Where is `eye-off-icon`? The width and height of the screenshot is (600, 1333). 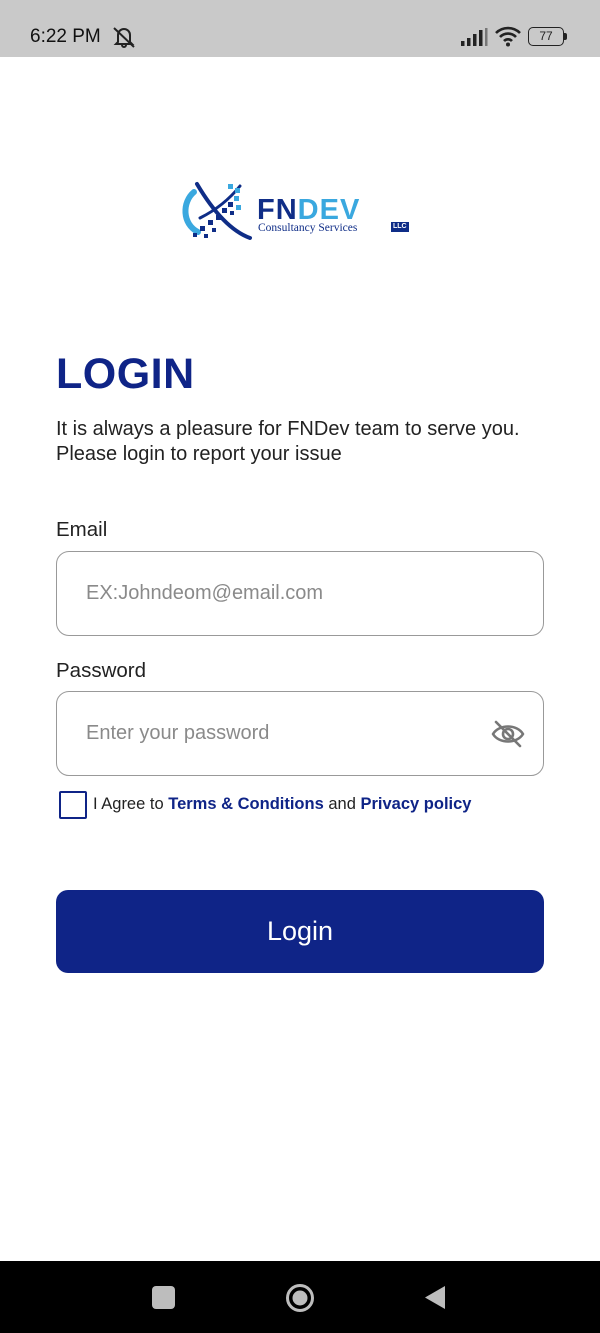
eye-off-icon is located at coordinates (508, 734).